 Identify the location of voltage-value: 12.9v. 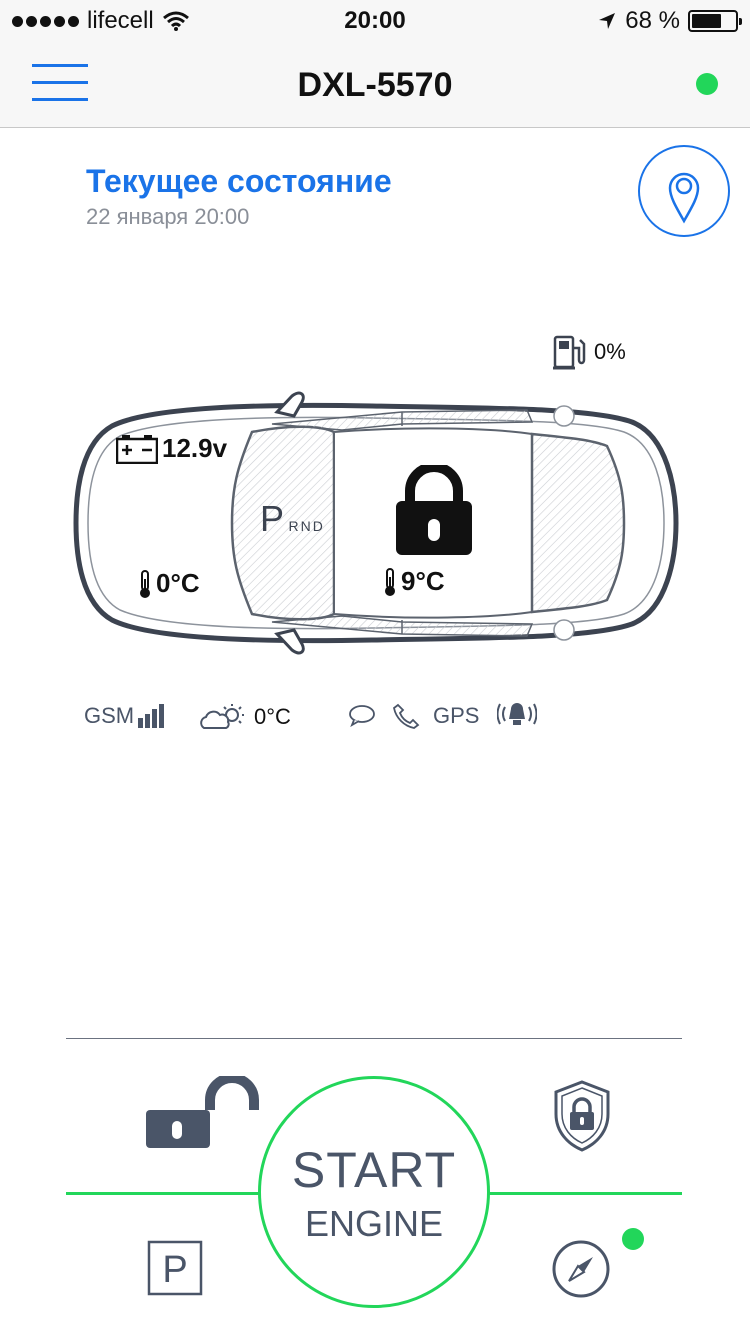
(195, 448).